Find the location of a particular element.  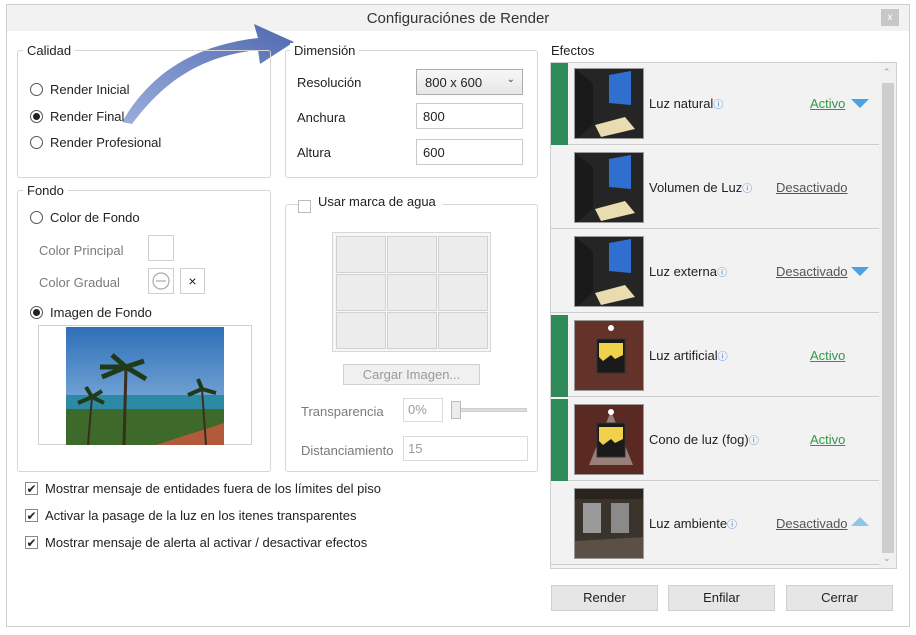

scrollbar-thumb is located at coordinates (888, 318).